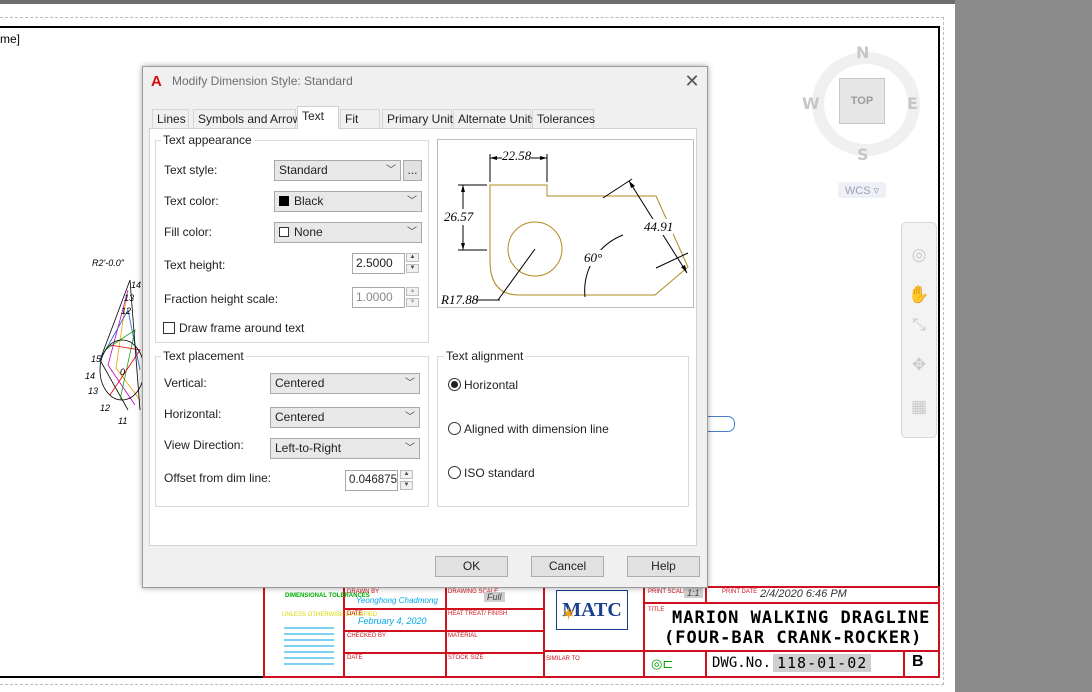  What do you see at coordinates (919, 295) in the screenshot?
I see `pan-icon: ✋` at bounding box center [919, 295].